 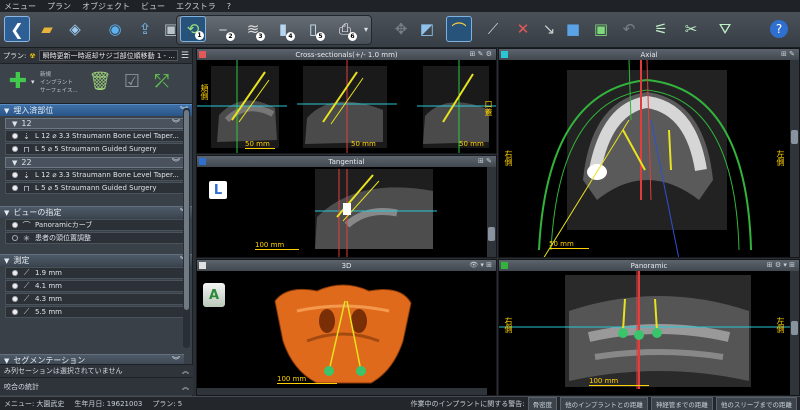 I want to click on add-implant-icon: ✚, so click(x=18, y=81).